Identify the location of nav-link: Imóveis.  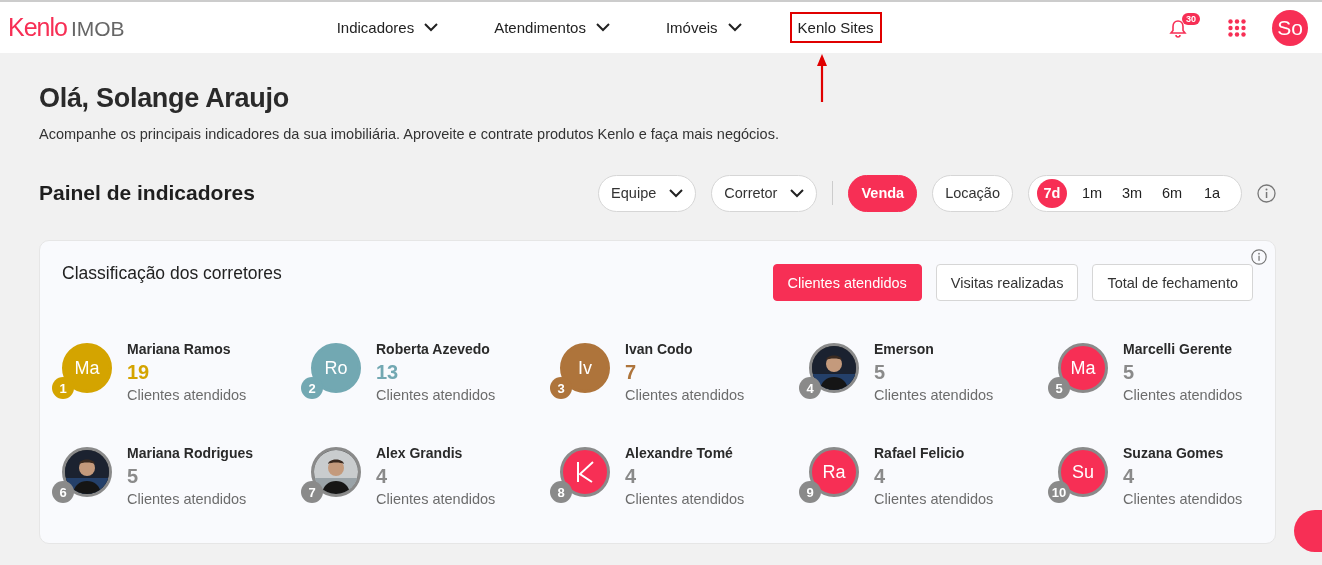
(703, 27).